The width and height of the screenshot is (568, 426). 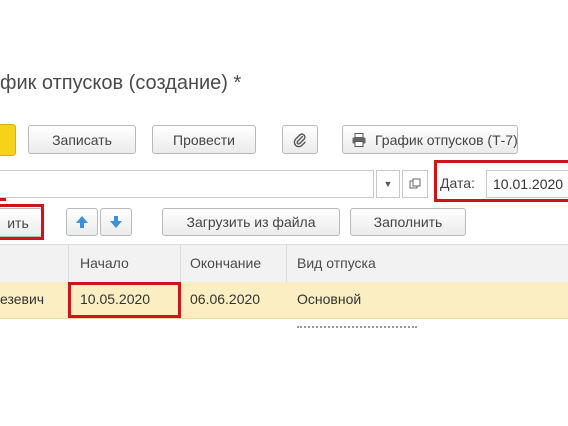 I want to click on open-icon, so click(x=415, y=184).